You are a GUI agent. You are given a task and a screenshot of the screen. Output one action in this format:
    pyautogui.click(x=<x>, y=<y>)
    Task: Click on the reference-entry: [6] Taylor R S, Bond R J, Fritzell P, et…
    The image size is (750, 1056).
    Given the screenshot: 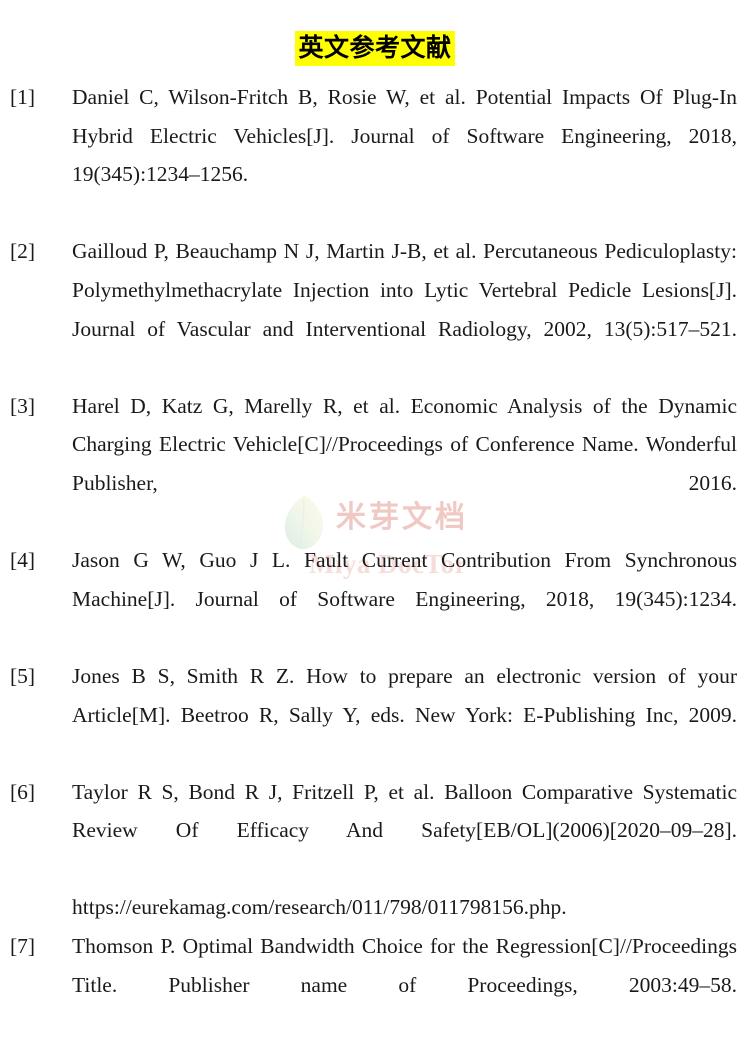 What is the action you would take?
    pyautogui.click(x=375, y=850)
    